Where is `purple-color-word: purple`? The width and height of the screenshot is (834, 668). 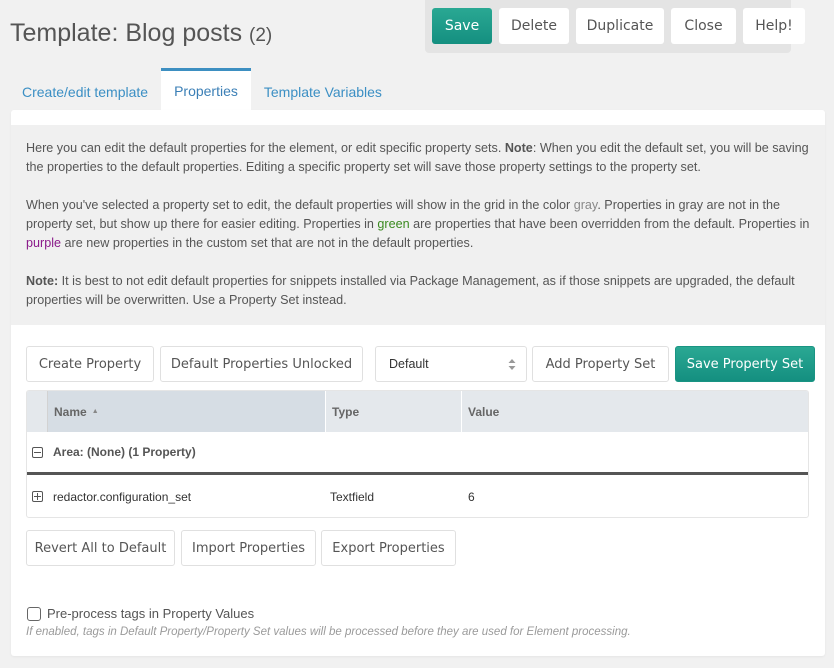
purple-color-word: purple is located at coordinates (44, 243).